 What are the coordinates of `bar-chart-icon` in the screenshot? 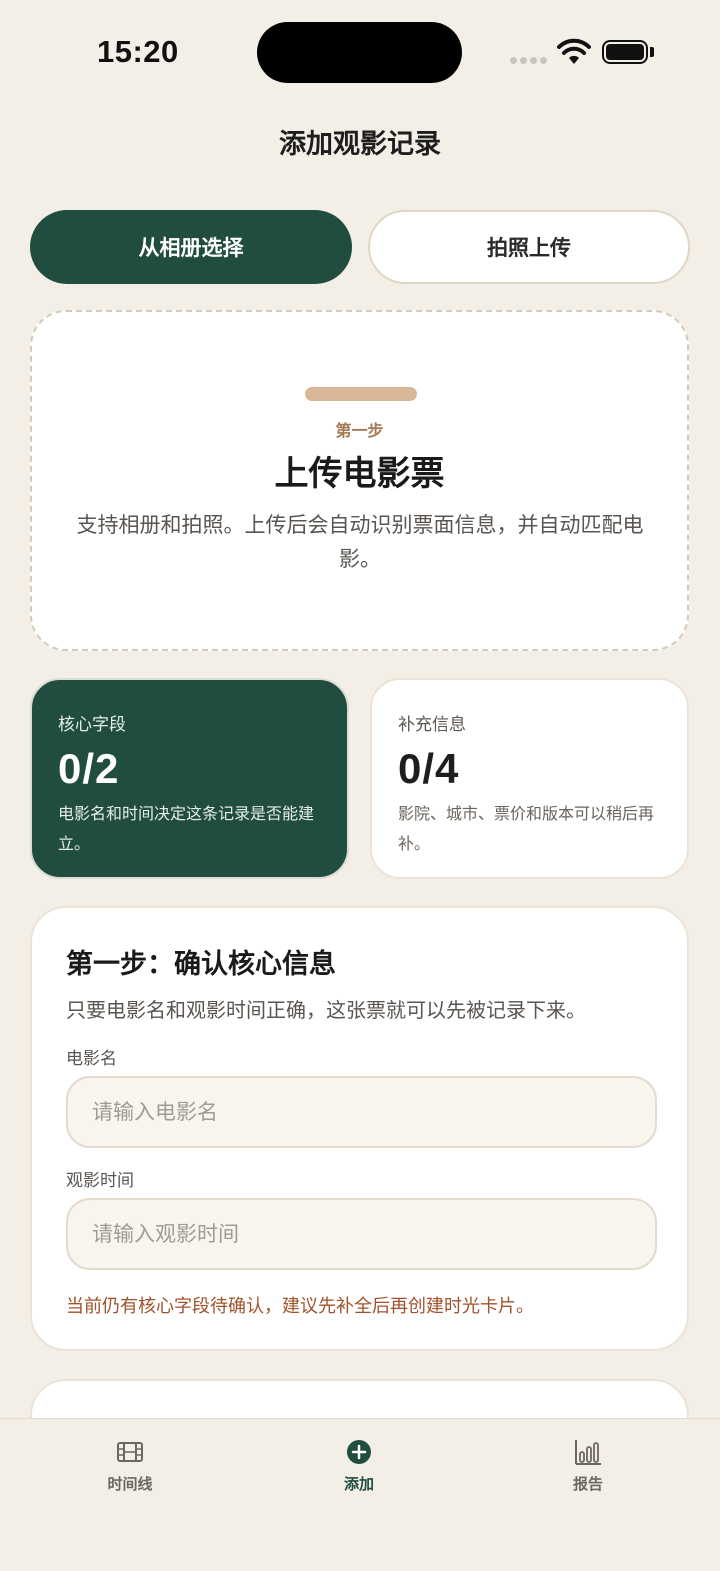 It's located at (588, 1452).